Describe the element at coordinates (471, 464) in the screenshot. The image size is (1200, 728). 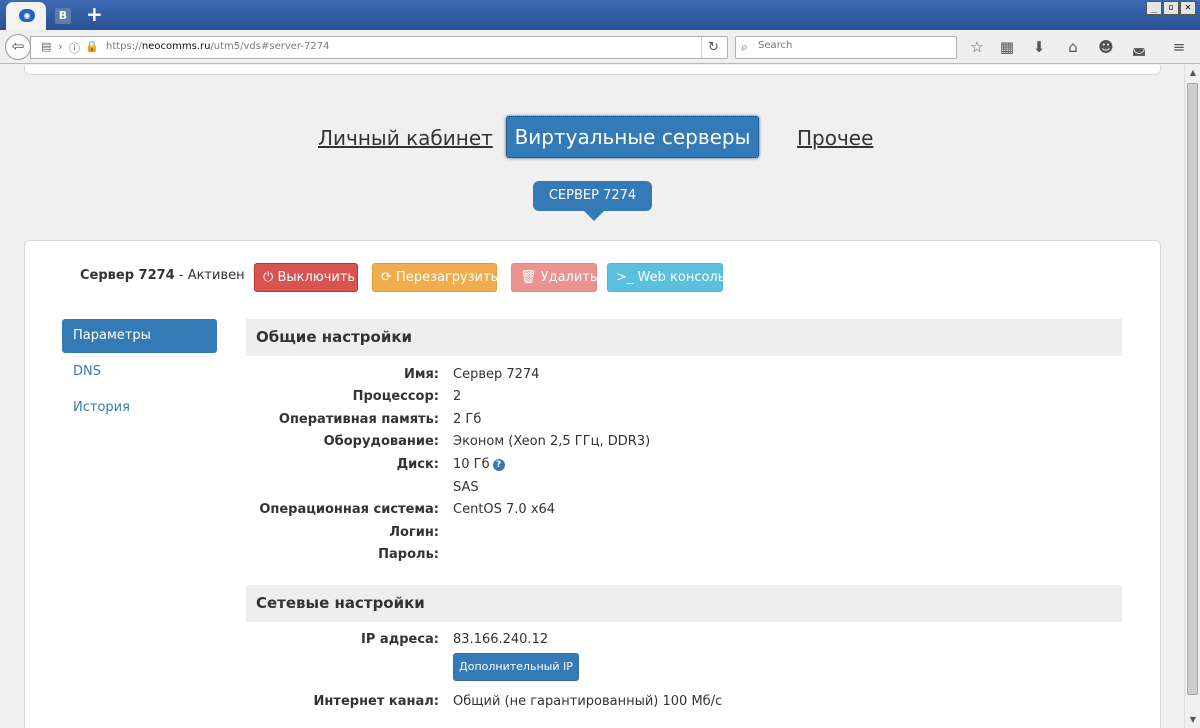
I see `disk-size: 10 Гб` at that location.